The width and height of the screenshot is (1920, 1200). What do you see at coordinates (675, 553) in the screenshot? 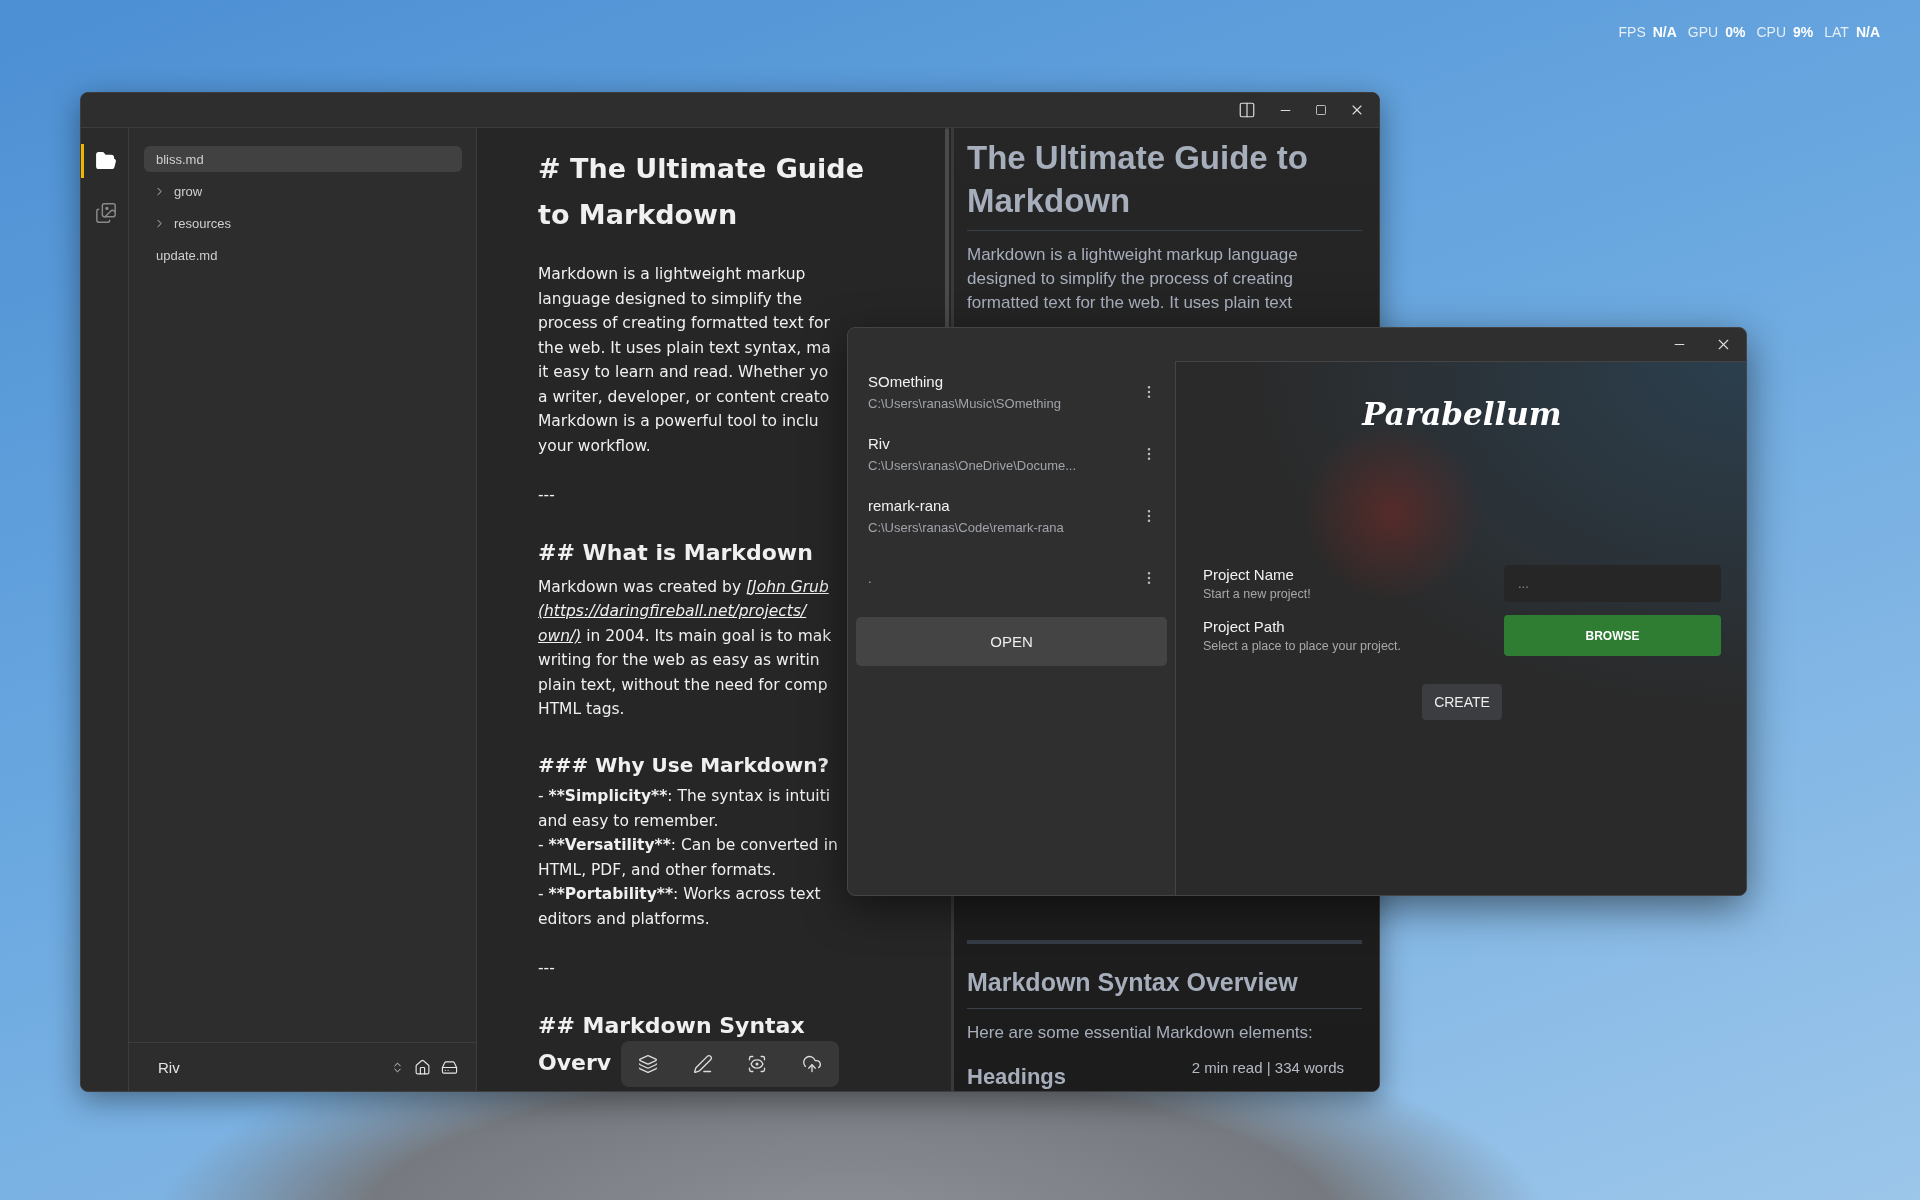
I see `editor-heading: ## What is Markdown` at bounding box center [675, 553].